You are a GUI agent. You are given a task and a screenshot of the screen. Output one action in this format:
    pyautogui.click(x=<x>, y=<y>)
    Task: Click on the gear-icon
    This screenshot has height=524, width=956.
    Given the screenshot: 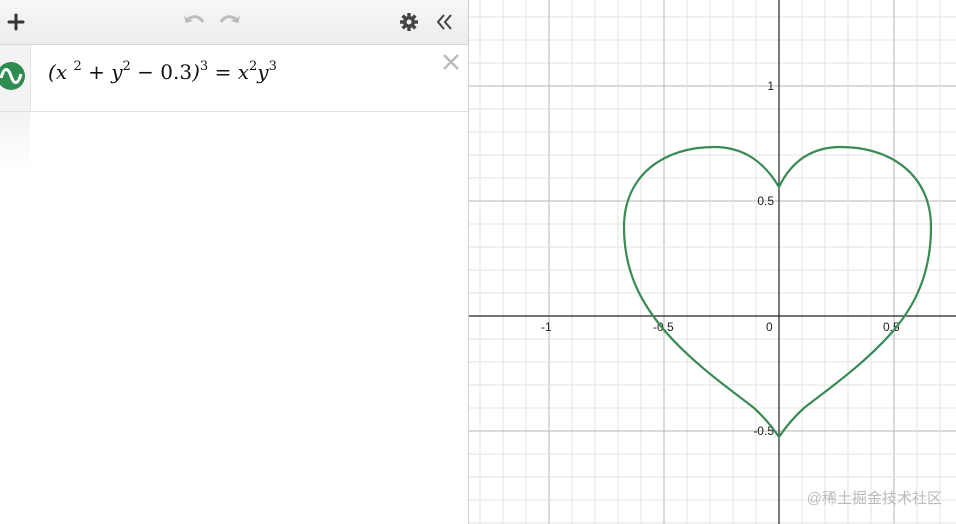 What is the action you would take?
    pyautogui.click(x=409, y=22)
    